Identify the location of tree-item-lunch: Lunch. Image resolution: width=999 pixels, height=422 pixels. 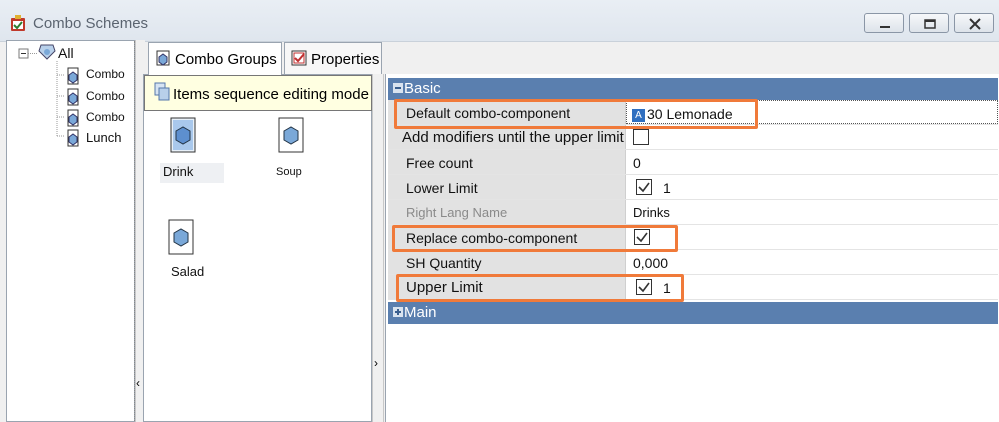
(103, 137).